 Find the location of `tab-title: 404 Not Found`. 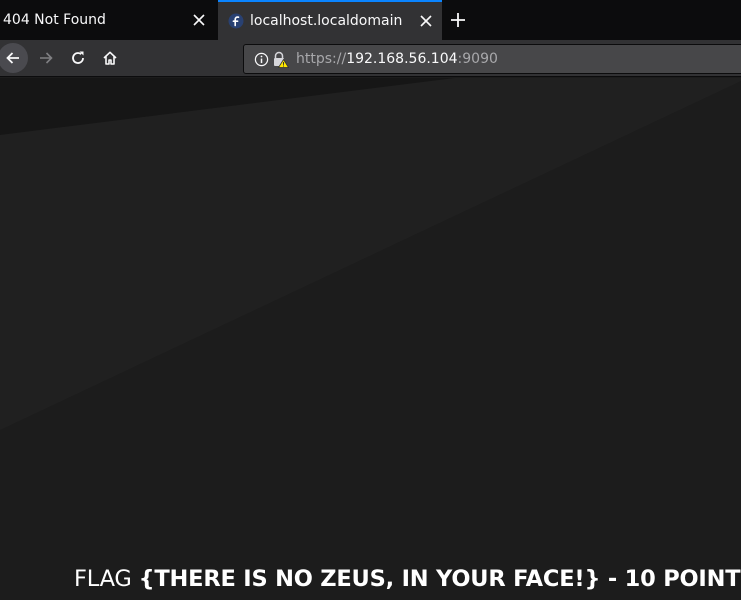

tab-title: 404 Not Found is located at coordinates (54, 20).